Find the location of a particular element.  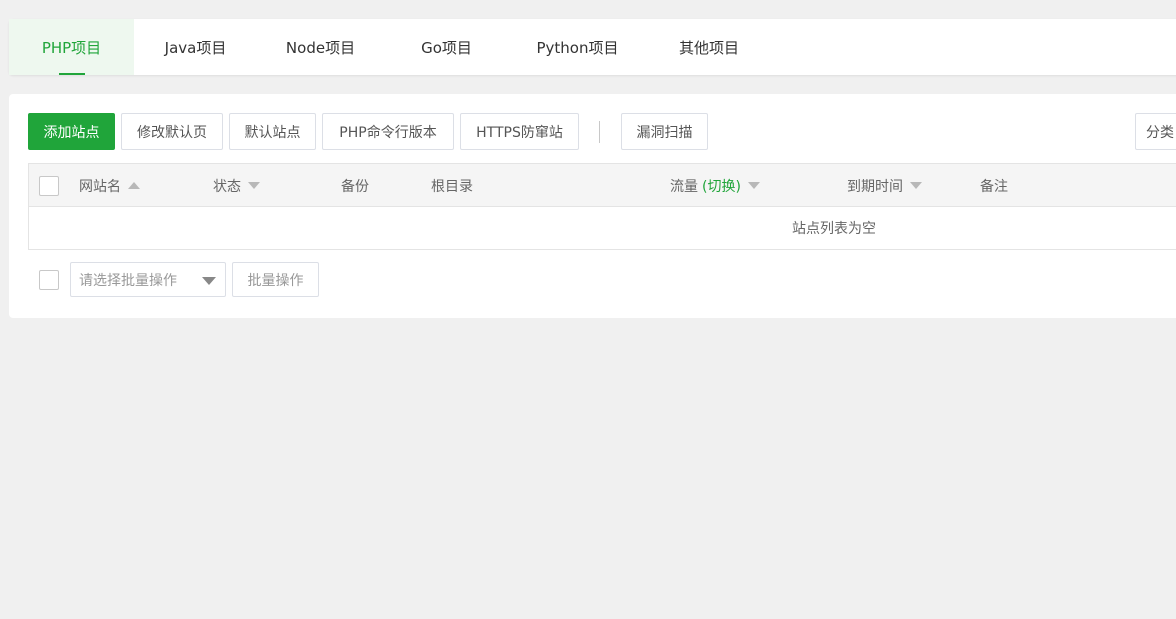

column-expire-time: 到期时间 is located at coordinates (884, 185).